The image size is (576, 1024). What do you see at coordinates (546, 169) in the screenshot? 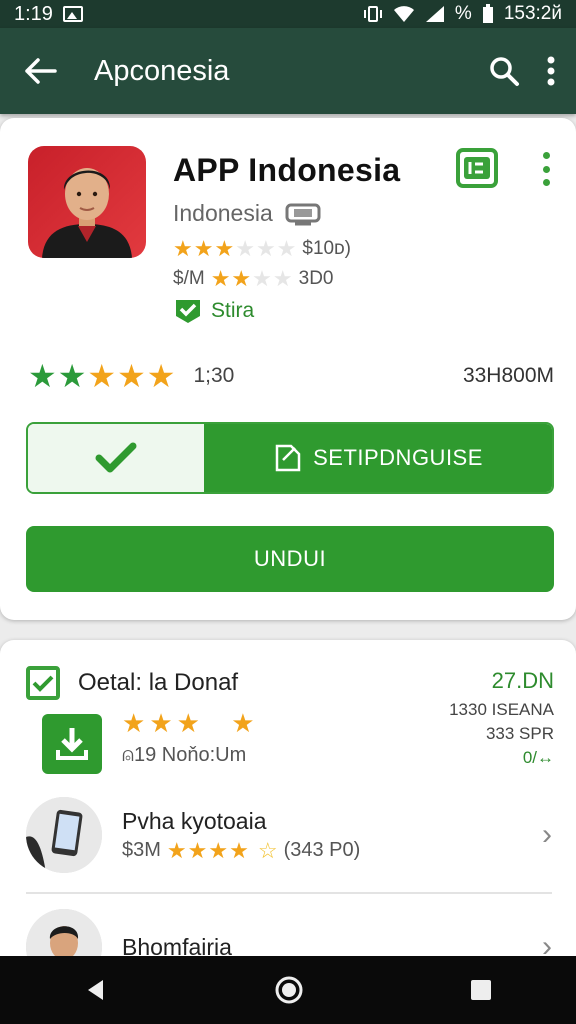
I see `app-more-button` at bounding box center [546, 169].